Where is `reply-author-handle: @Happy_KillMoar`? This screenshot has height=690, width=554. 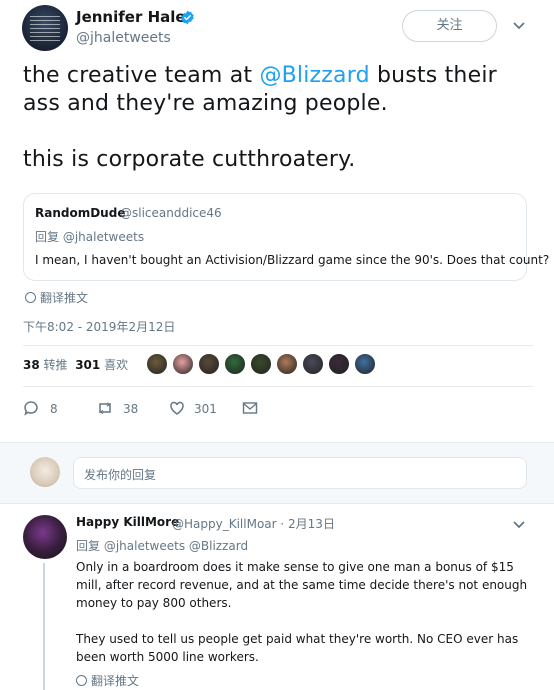 reply-author-handle: @Happy_KillMoar is located at coordinates (224, 524).